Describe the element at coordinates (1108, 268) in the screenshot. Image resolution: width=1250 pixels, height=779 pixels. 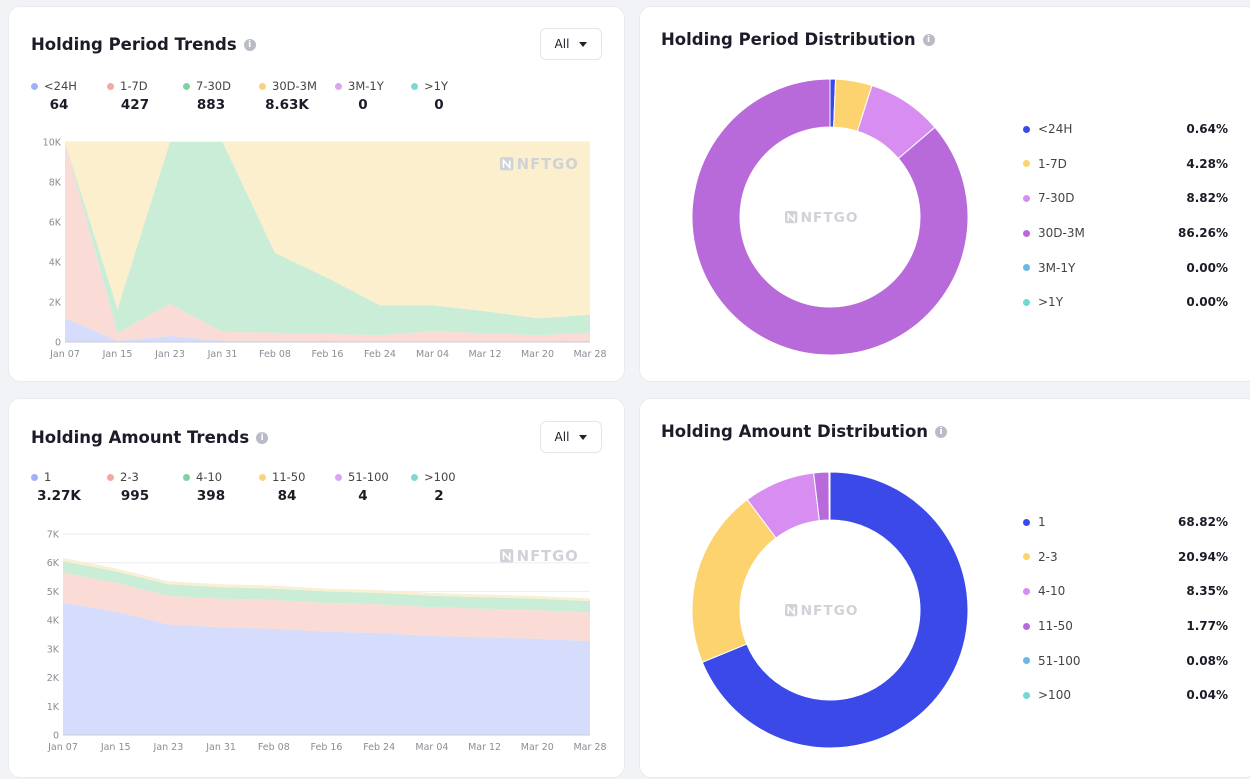
I see `legend-label: 3M-1Y` at that location.